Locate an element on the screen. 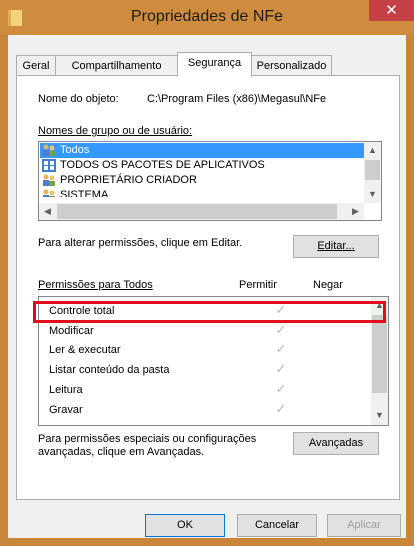  cancel-button: Cancelar is located at coordinates (277, 525).